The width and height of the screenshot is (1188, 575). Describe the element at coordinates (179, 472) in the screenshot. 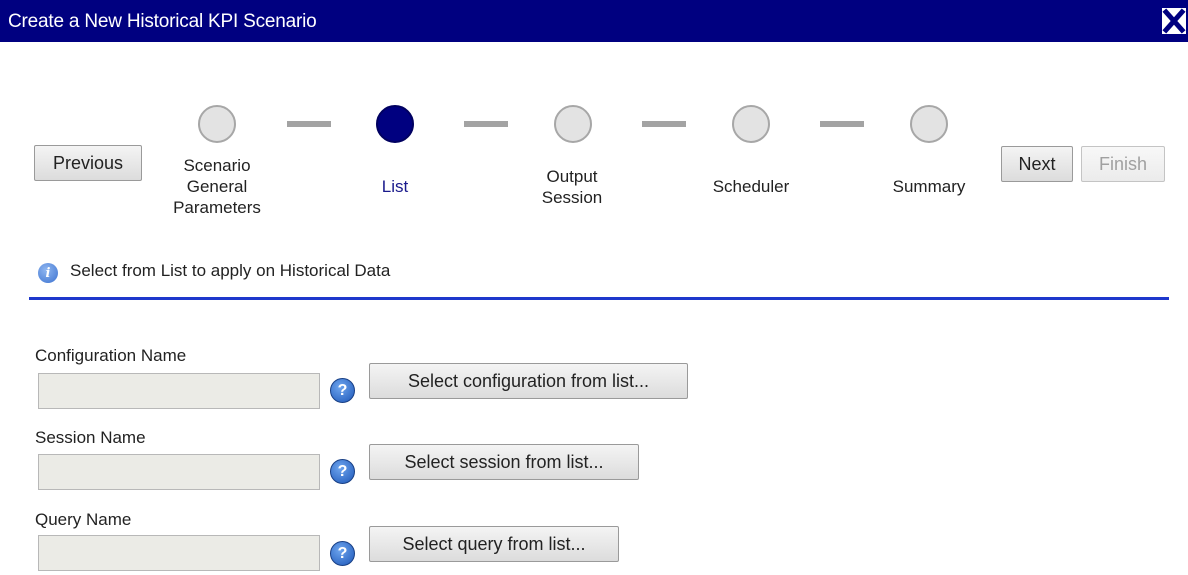

I see `session-name-input` at that location.